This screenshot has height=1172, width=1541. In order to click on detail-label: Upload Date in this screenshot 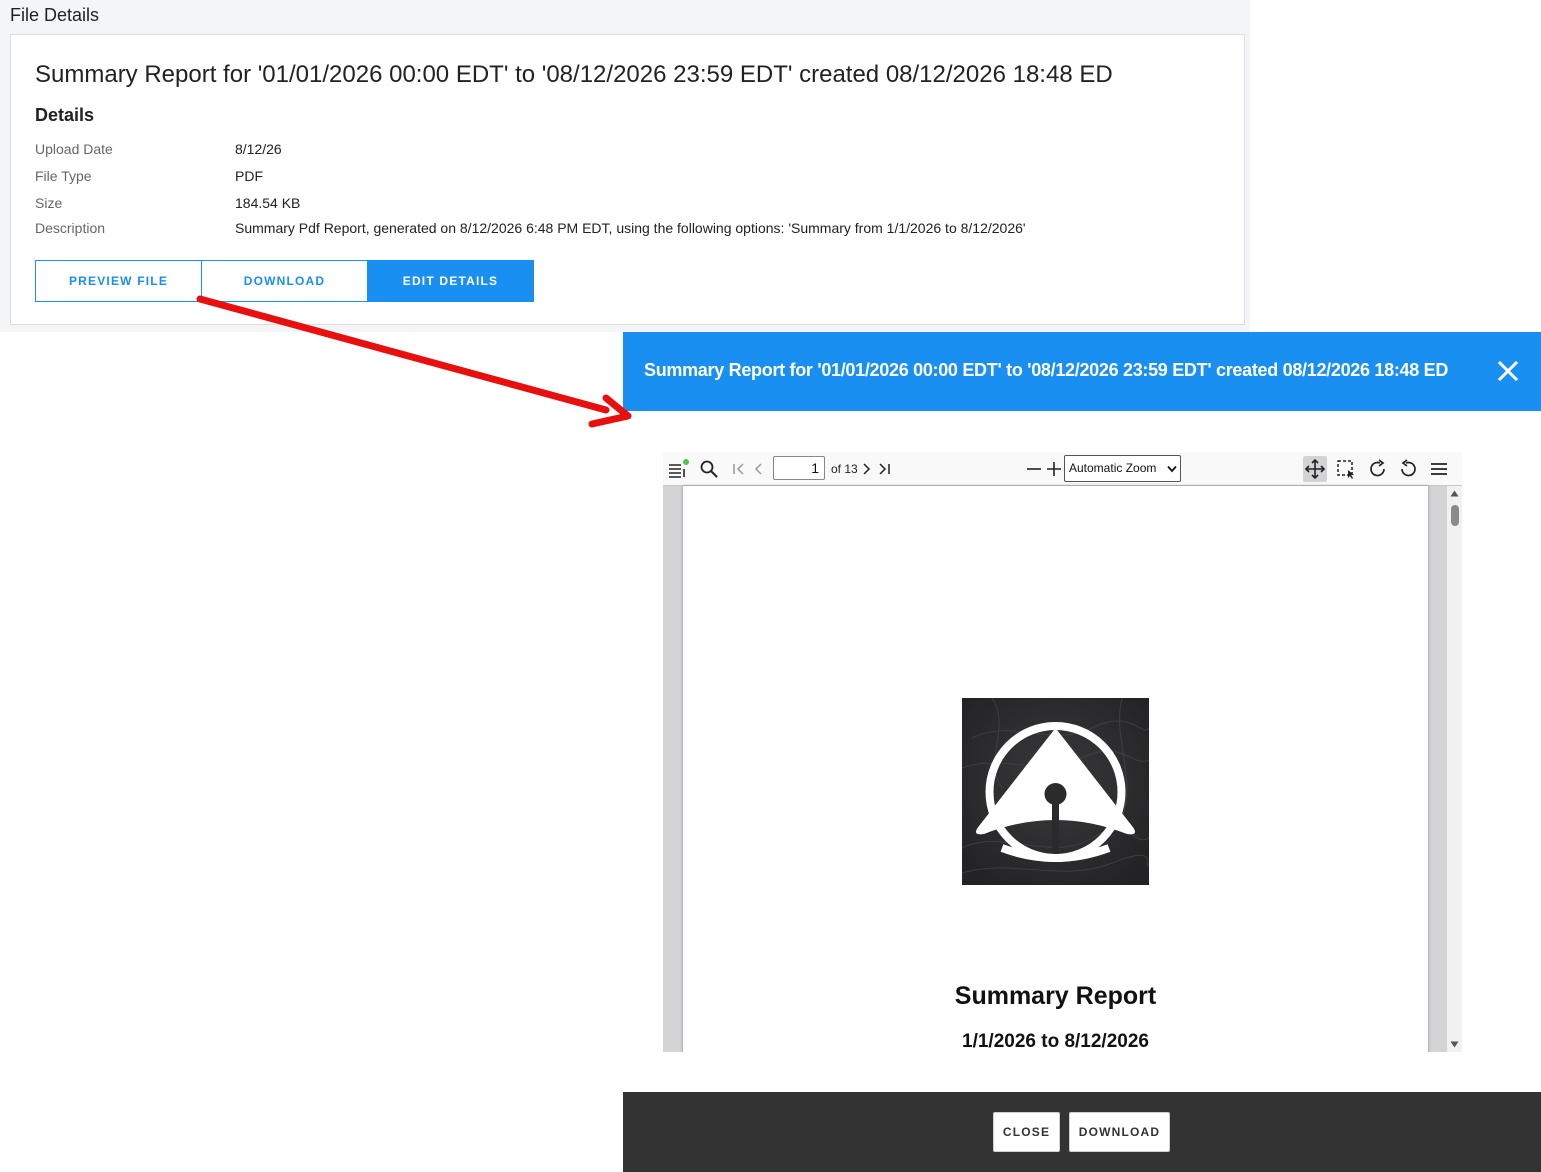, I will do `click(74, 149)`.